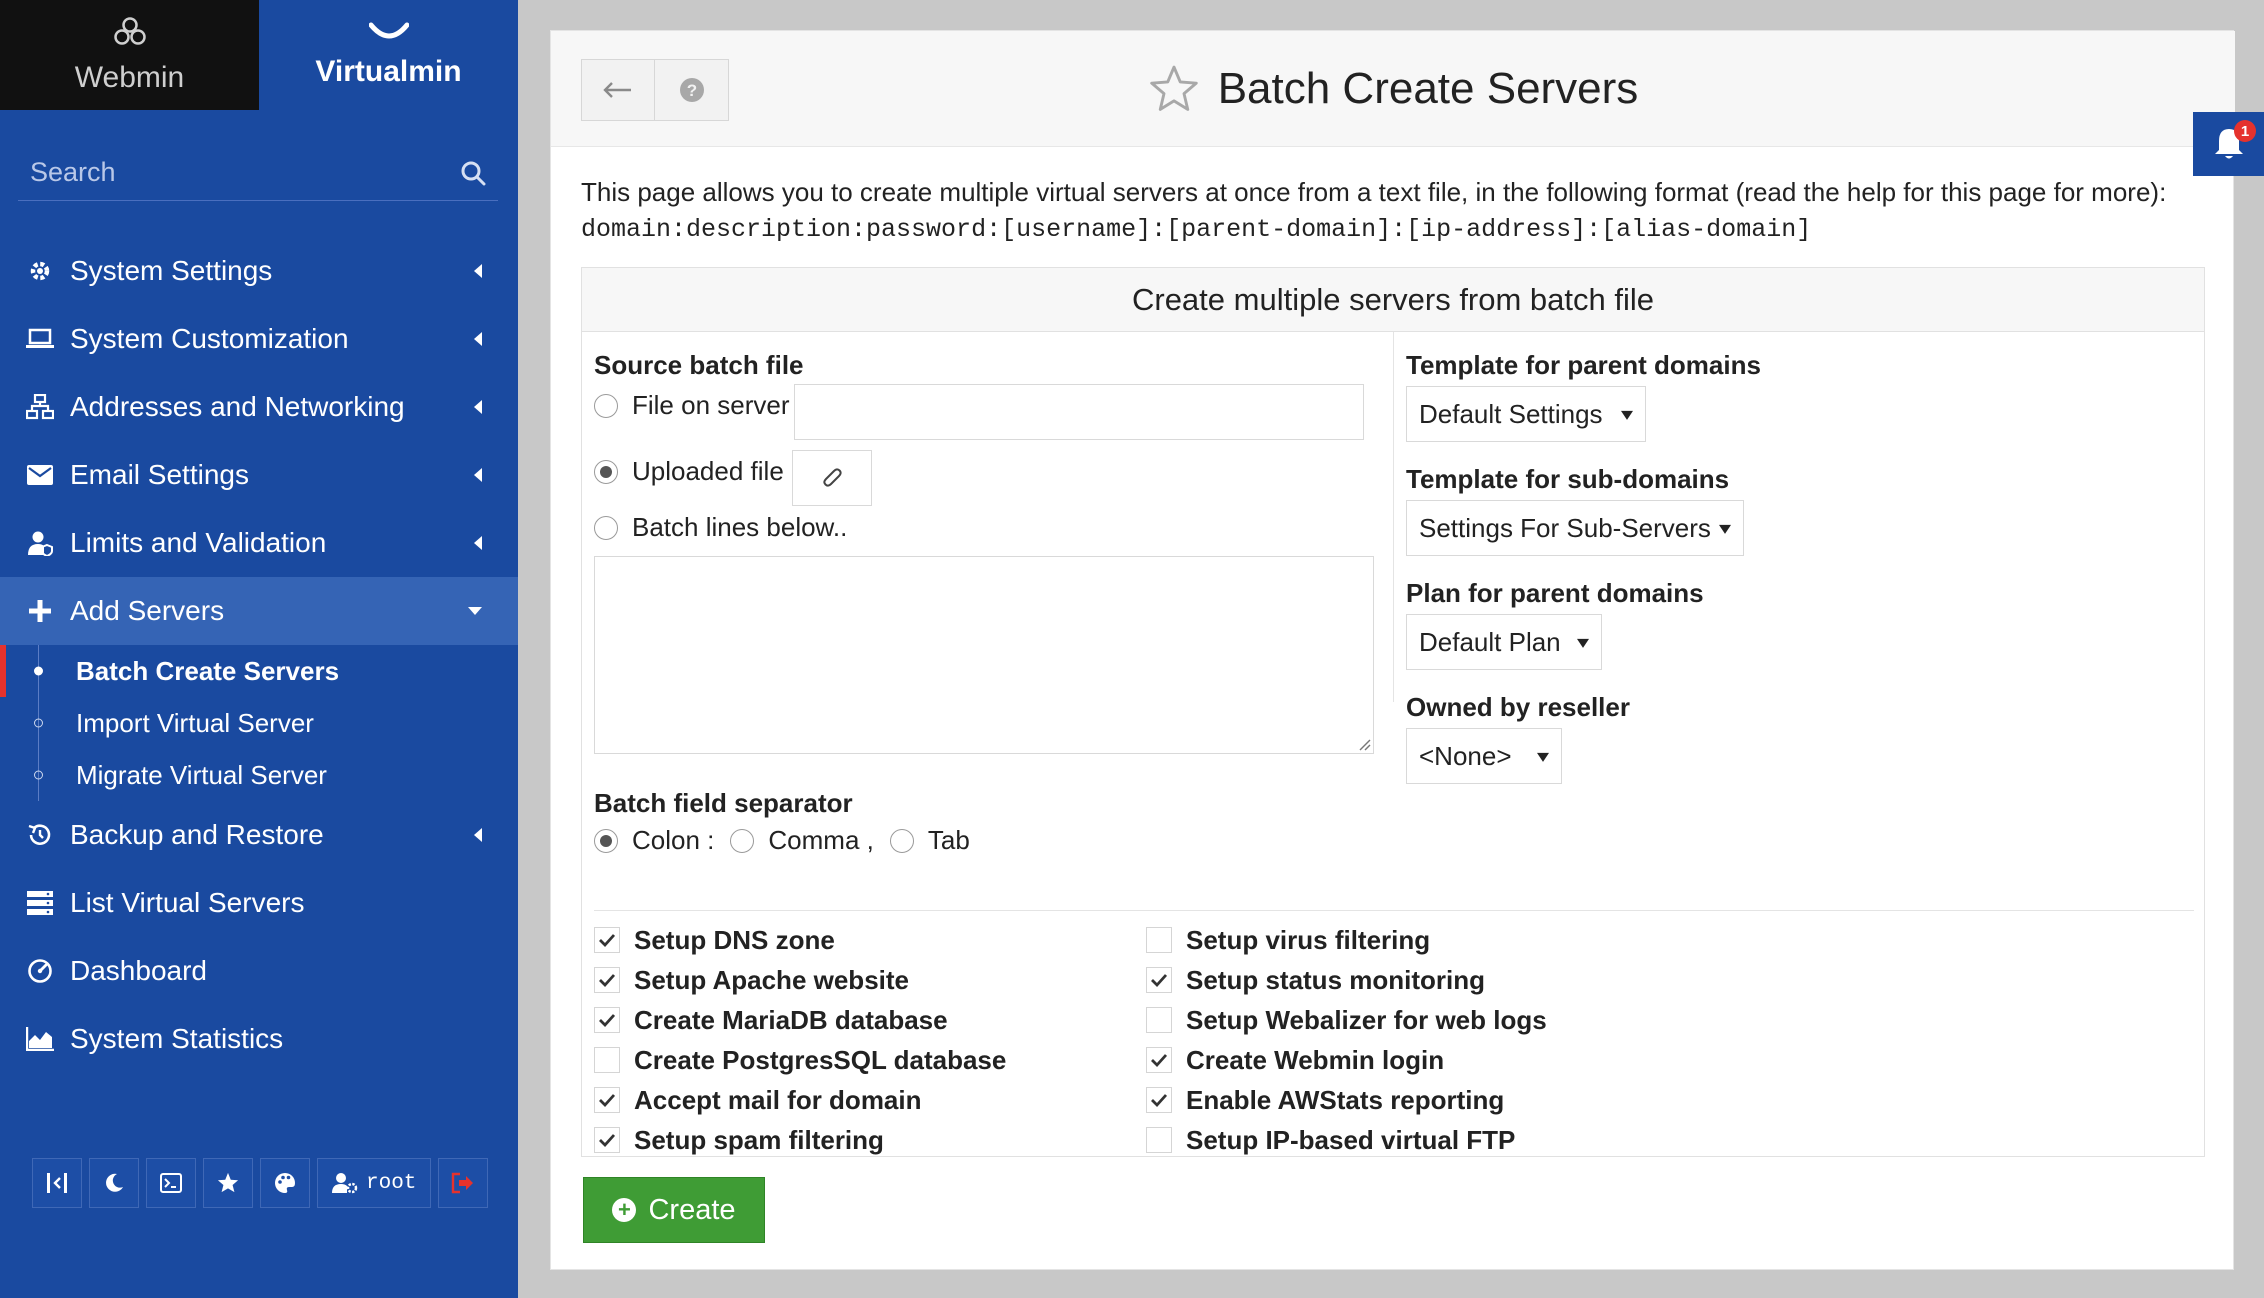 This screenshot has width=2264, height=1298. Describe the element at coordinates (901, 840) in the screenshot. I see `radio-tab` at that location.